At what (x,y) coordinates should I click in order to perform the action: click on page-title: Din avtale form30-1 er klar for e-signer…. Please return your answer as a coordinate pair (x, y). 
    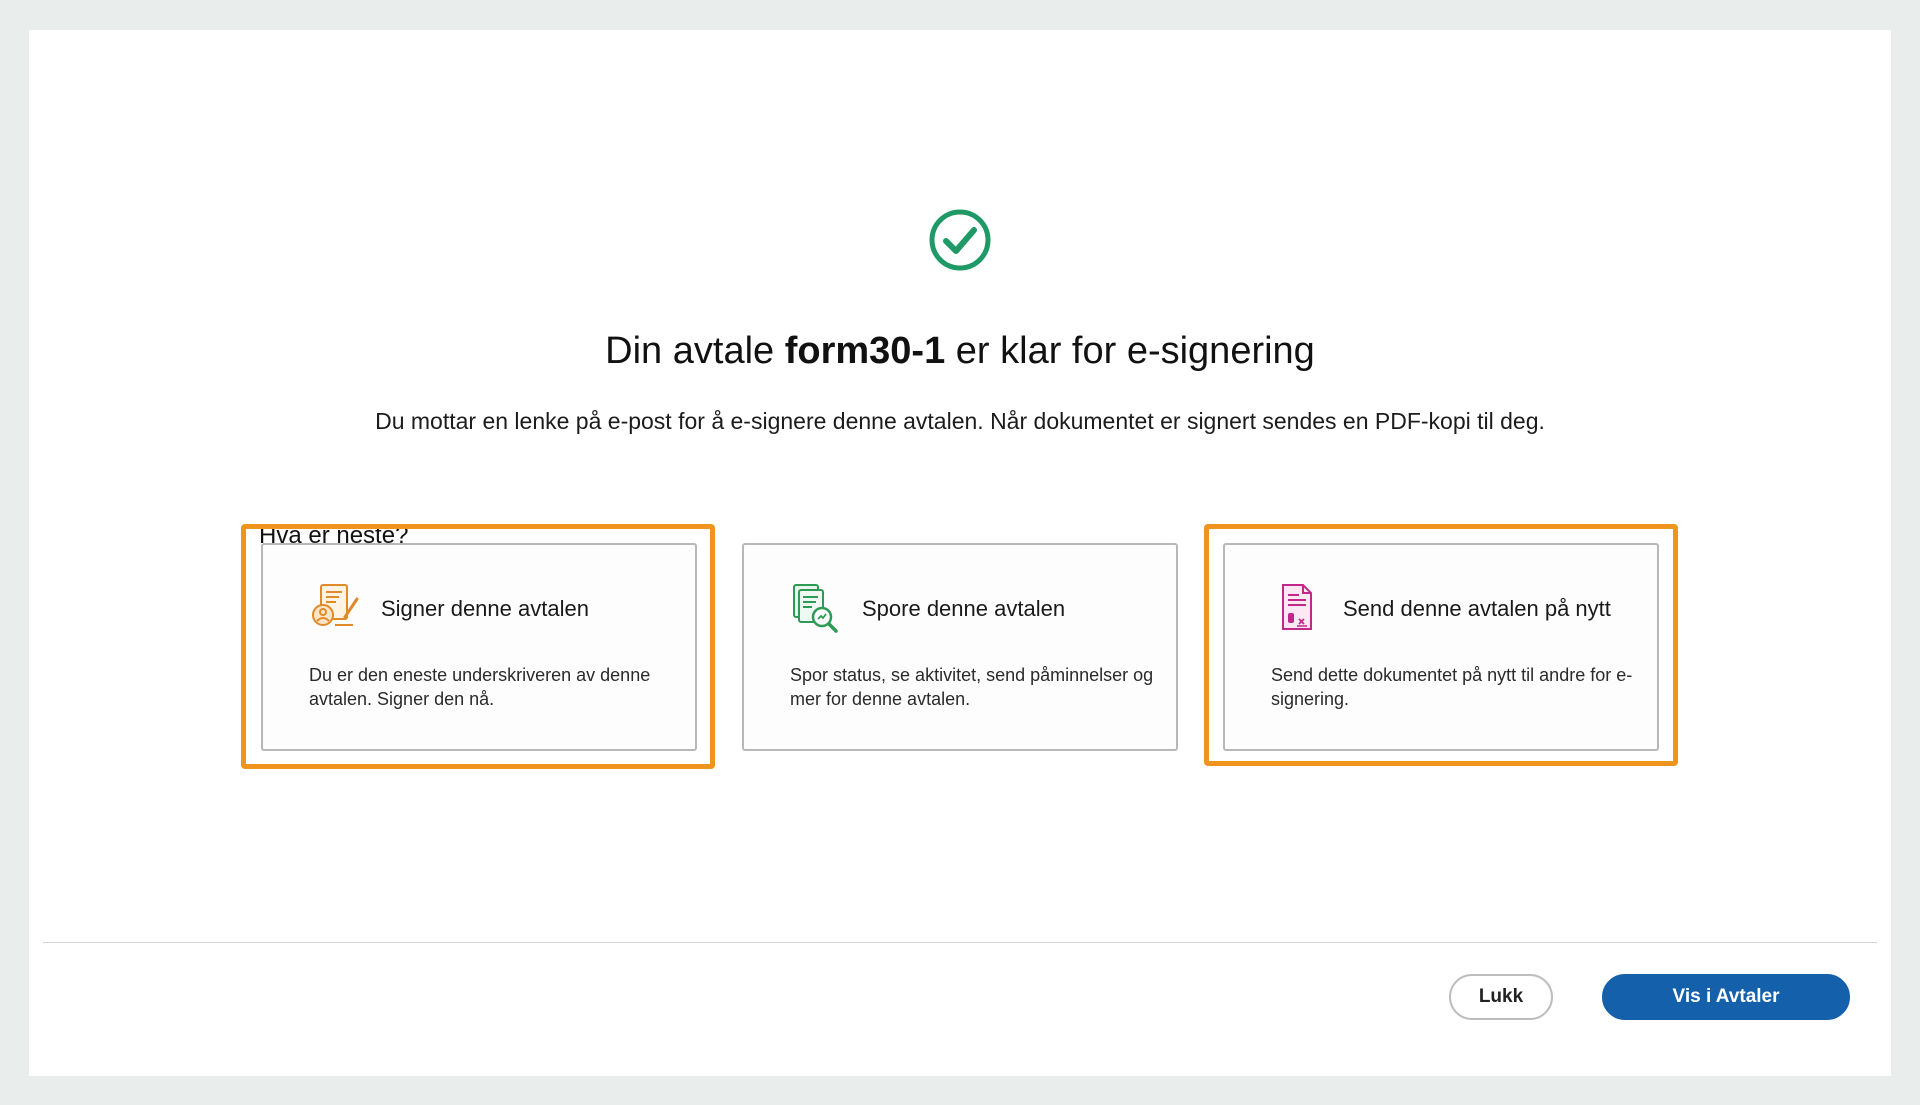
    Looking at the image, I should click on (960, 351).